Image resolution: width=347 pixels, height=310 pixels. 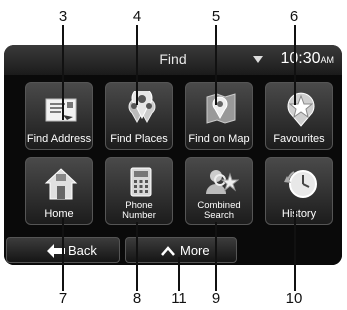 I want to click on history-clock-icon, so click(x=300, y=184).